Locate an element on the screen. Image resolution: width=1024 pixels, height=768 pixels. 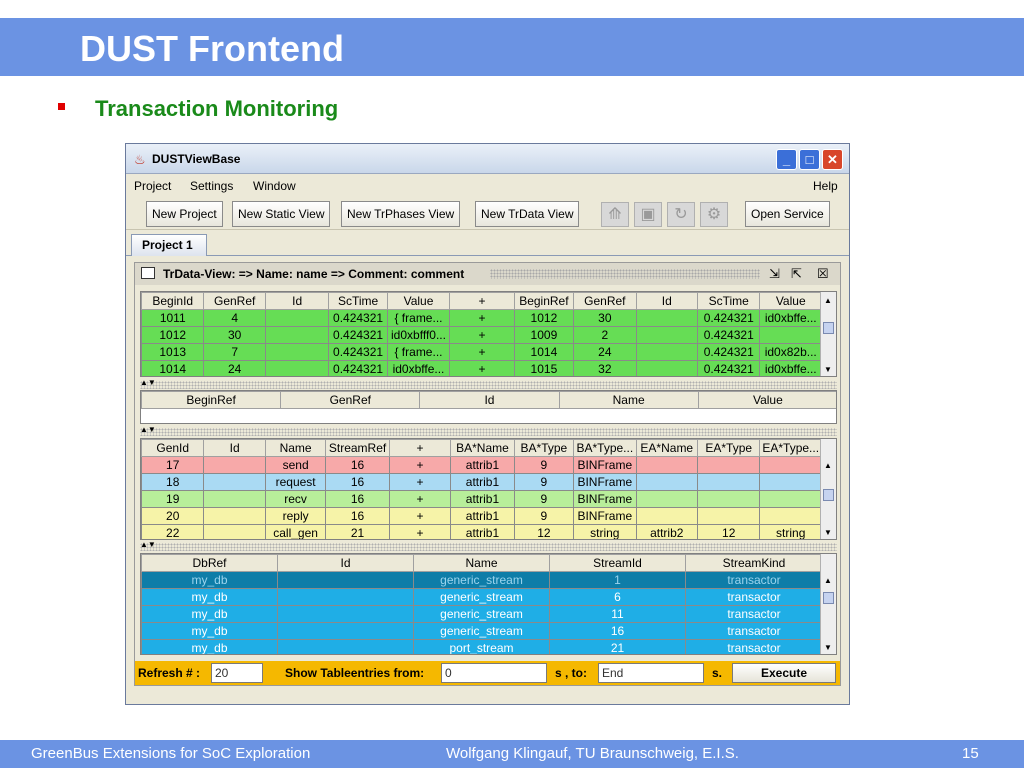
new-trphases-view-button: New TrPhases View is located at coordinates (401, 214).